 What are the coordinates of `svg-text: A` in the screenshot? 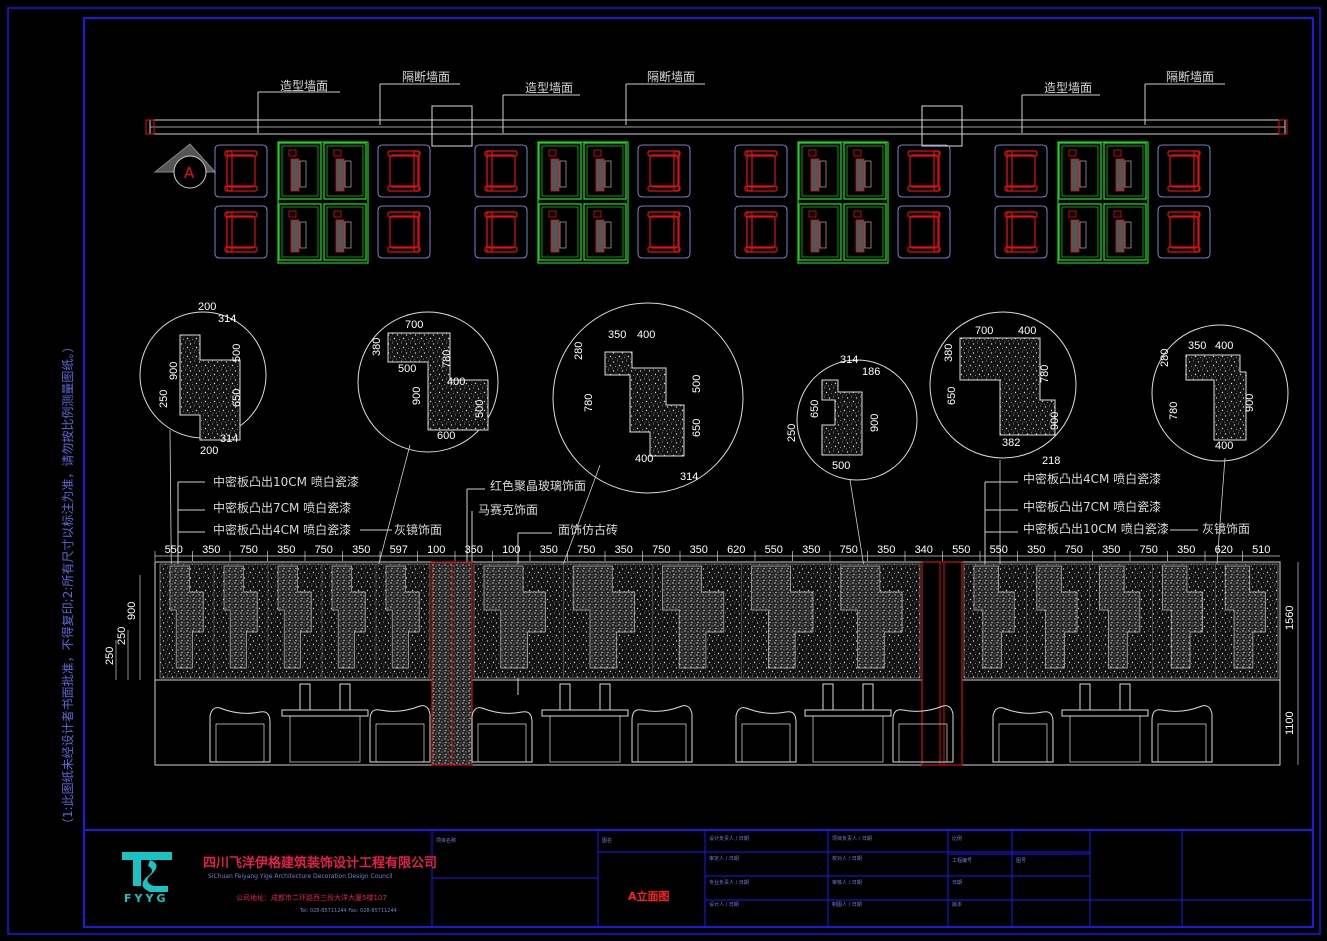 It's located at (189, 173).